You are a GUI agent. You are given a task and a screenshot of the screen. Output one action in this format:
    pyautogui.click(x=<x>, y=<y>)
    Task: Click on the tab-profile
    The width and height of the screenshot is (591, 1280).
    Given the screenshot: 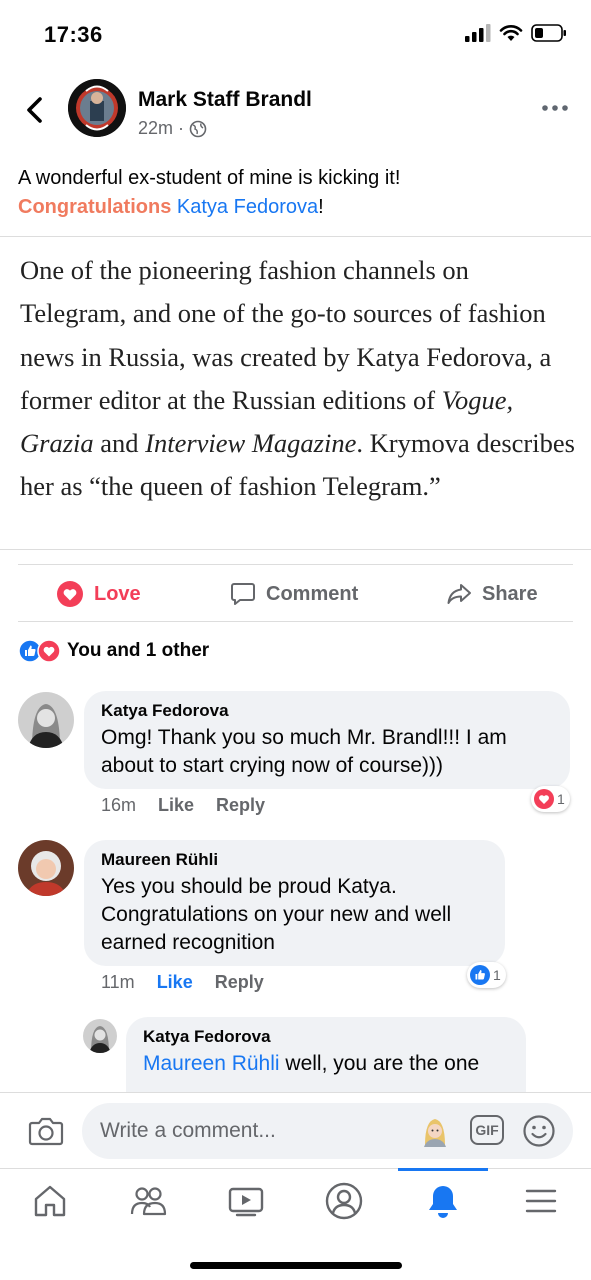 What is the action you would take?
    pyautogui.click(x=344, y=1201)
    